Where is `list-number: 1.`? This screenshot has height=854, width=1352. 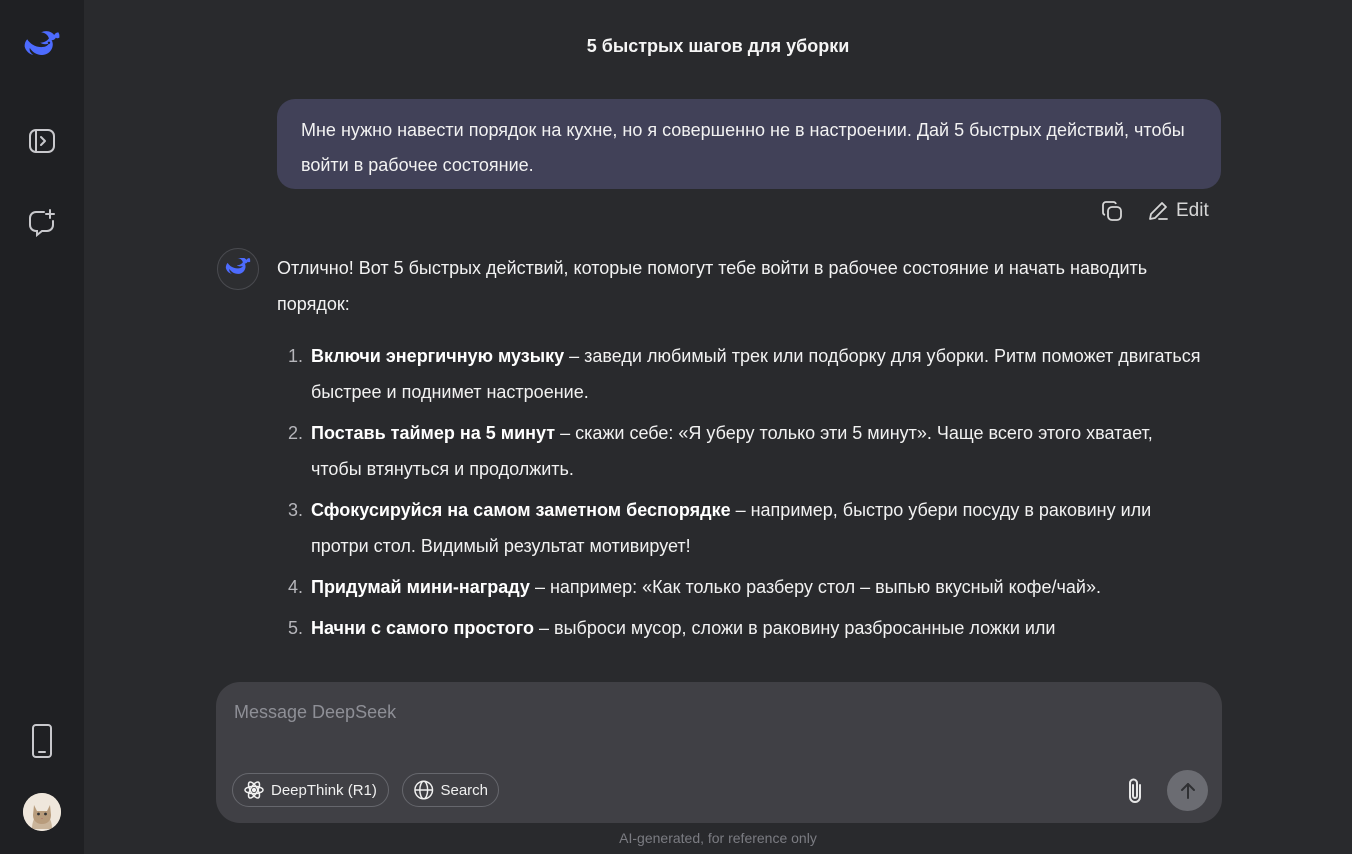 list-number: 1. is located at coordinates (296, 356).